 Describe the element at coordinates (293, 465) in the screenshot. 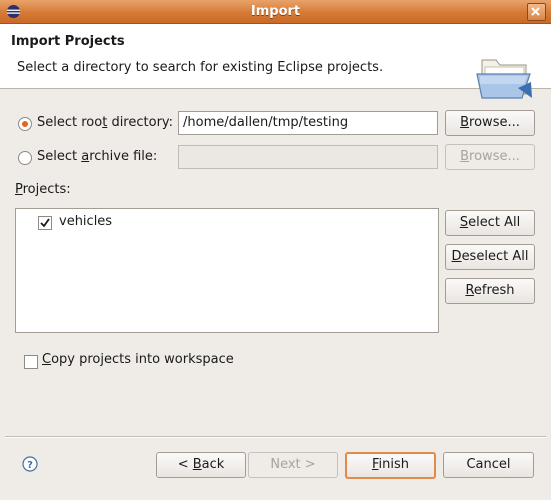

I see `next-button: Next >` at that location.